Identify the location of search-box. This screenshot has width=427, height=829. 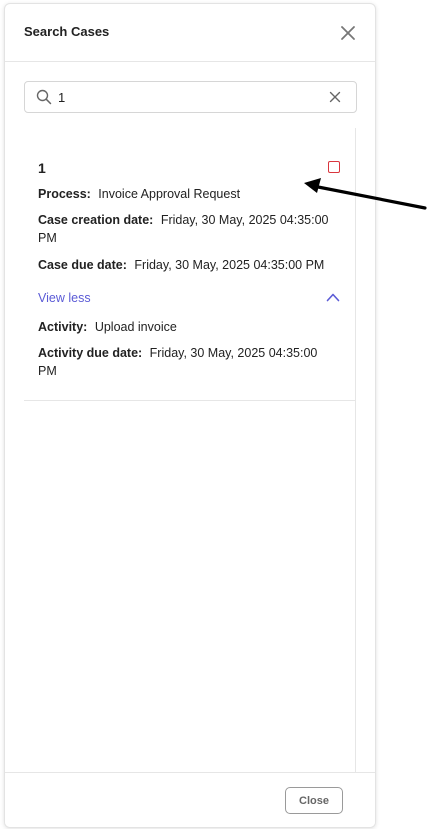
(190, 97).